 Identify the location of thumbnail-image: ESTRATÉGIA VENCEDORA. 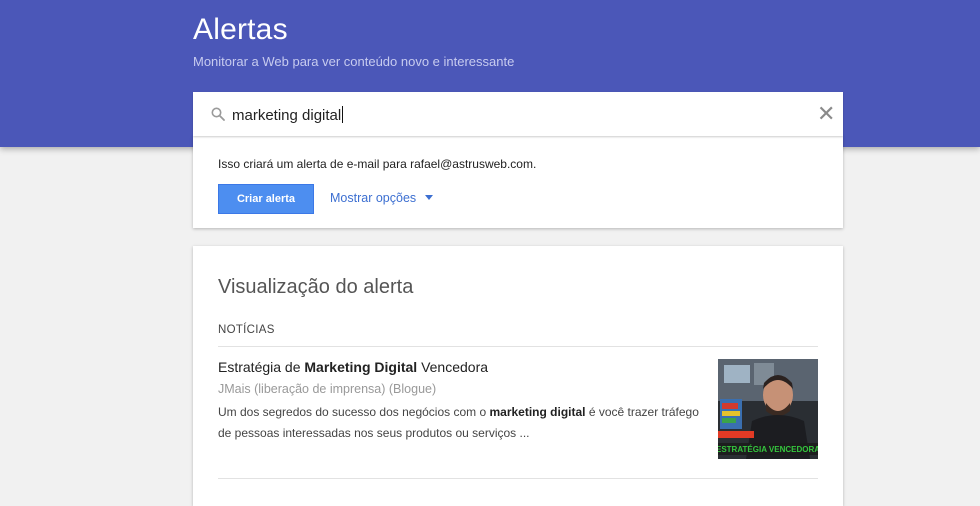
(768, 409).